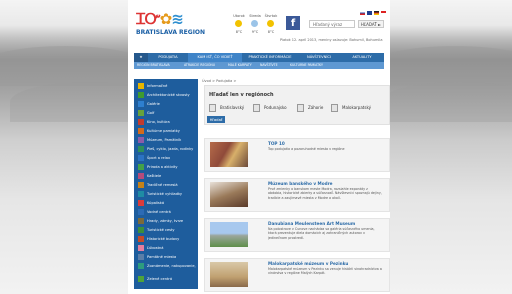  I want to click on item-title: Múzeum banského v Modre, so click(300, 183).